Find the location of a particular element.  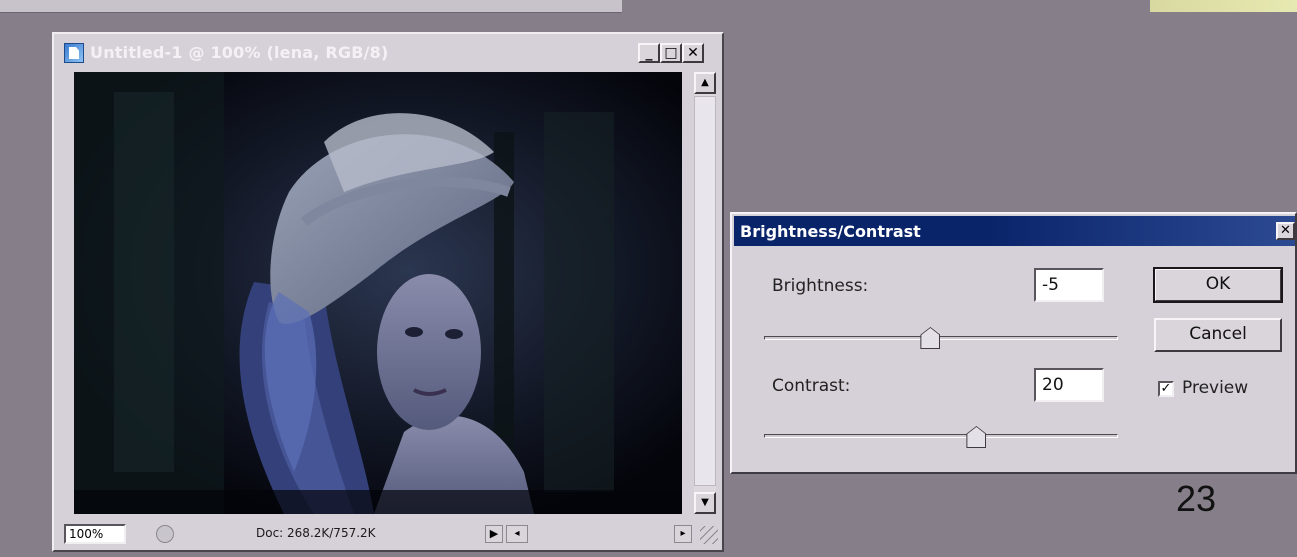

top-bar-right is located at coordinates (1223, 6).